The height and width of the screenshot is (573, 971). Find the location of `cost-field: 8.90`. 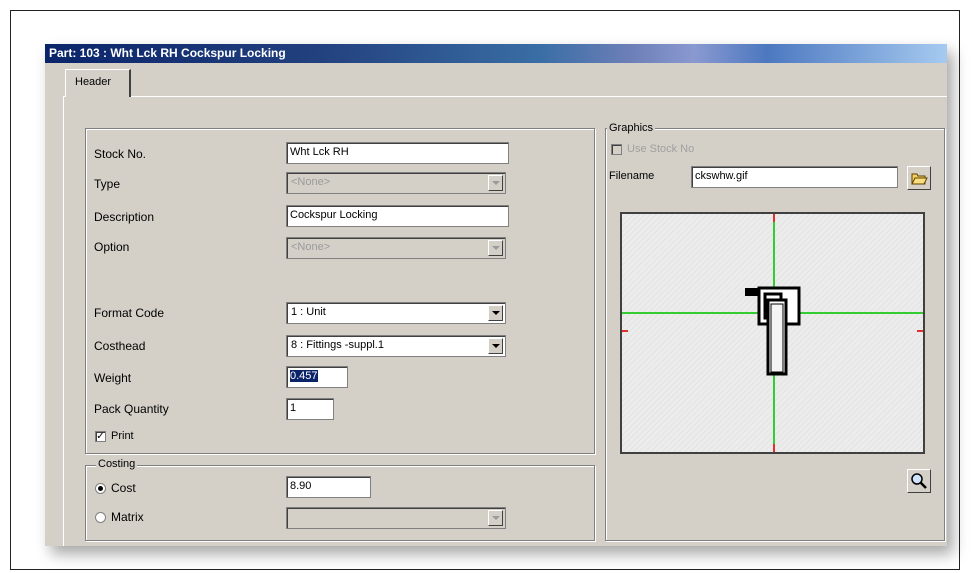

cost-field: 8.90 is located at coordinates (328, 487).